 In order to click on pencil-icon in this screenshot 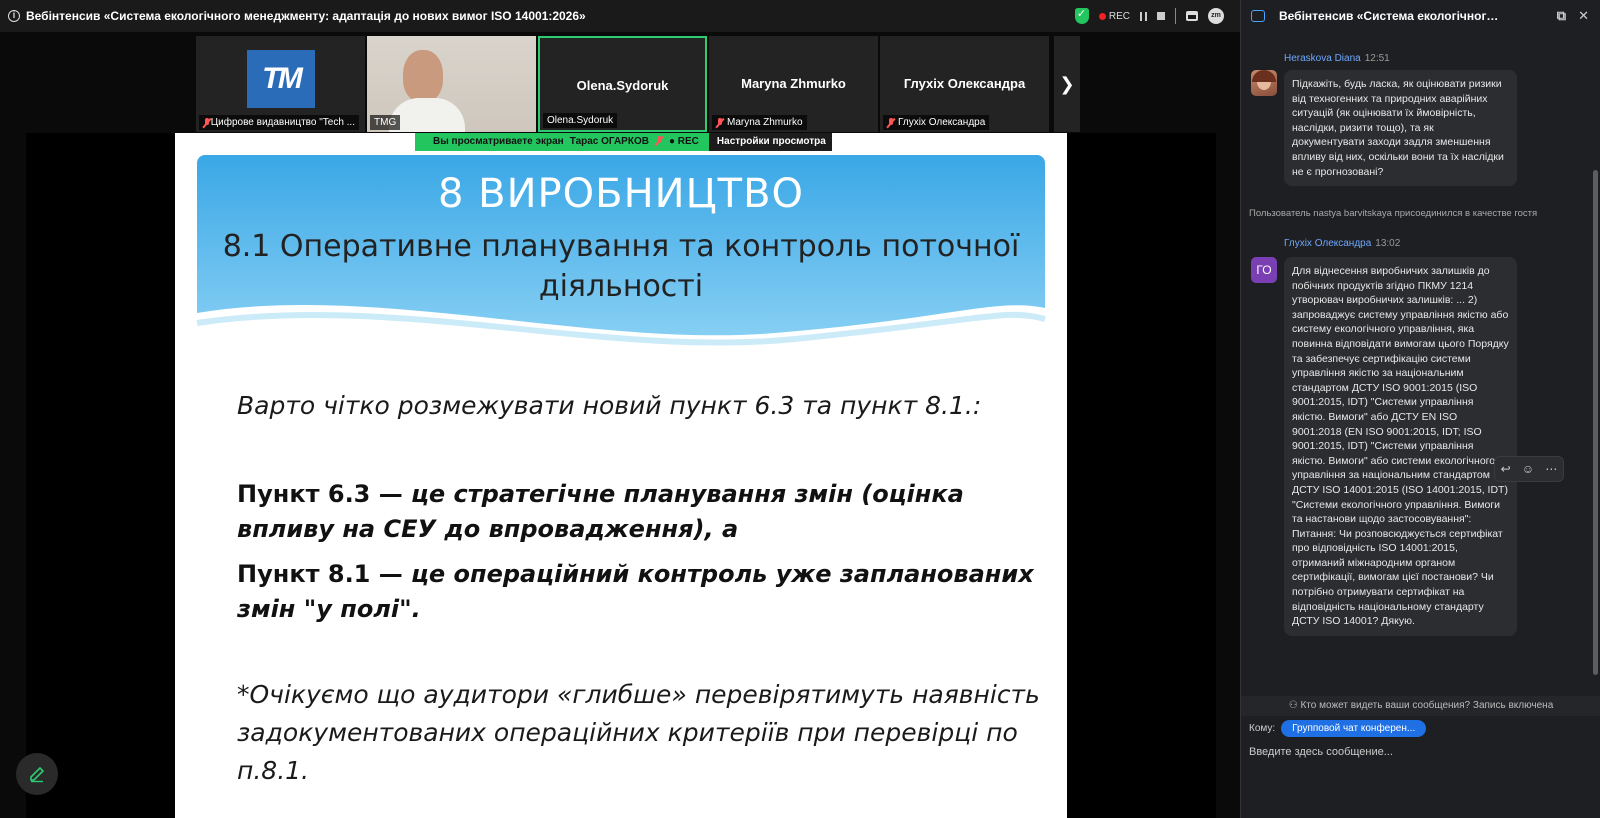, I will do `click(37, 774)`.